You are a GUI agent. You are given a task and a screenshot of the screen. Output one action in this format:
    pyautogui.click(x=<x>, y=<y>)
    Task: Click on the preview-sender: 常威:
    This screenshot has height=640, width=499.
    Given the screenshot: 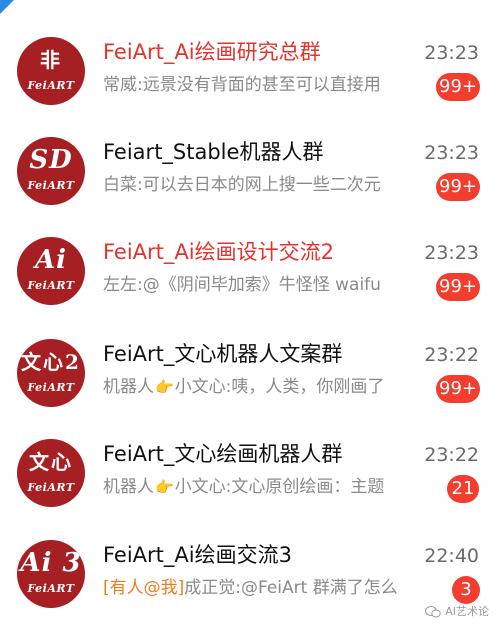 What is the action you would take?
    pyautogui.click(x=123, y=85)
    